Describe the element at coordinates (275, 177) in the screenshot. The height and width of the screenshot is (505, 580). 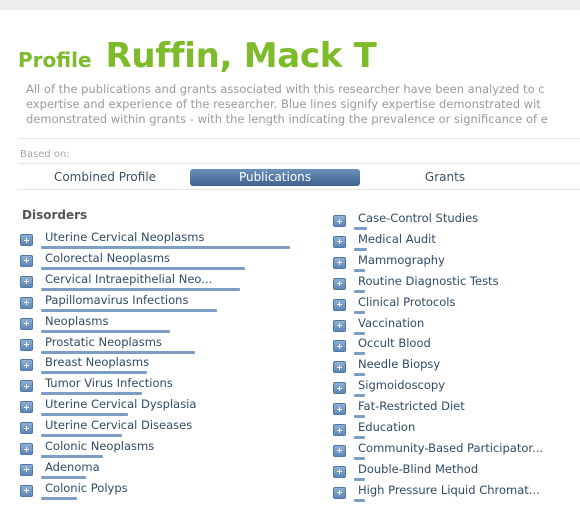
I see `tab-publications: Publications` at that location.